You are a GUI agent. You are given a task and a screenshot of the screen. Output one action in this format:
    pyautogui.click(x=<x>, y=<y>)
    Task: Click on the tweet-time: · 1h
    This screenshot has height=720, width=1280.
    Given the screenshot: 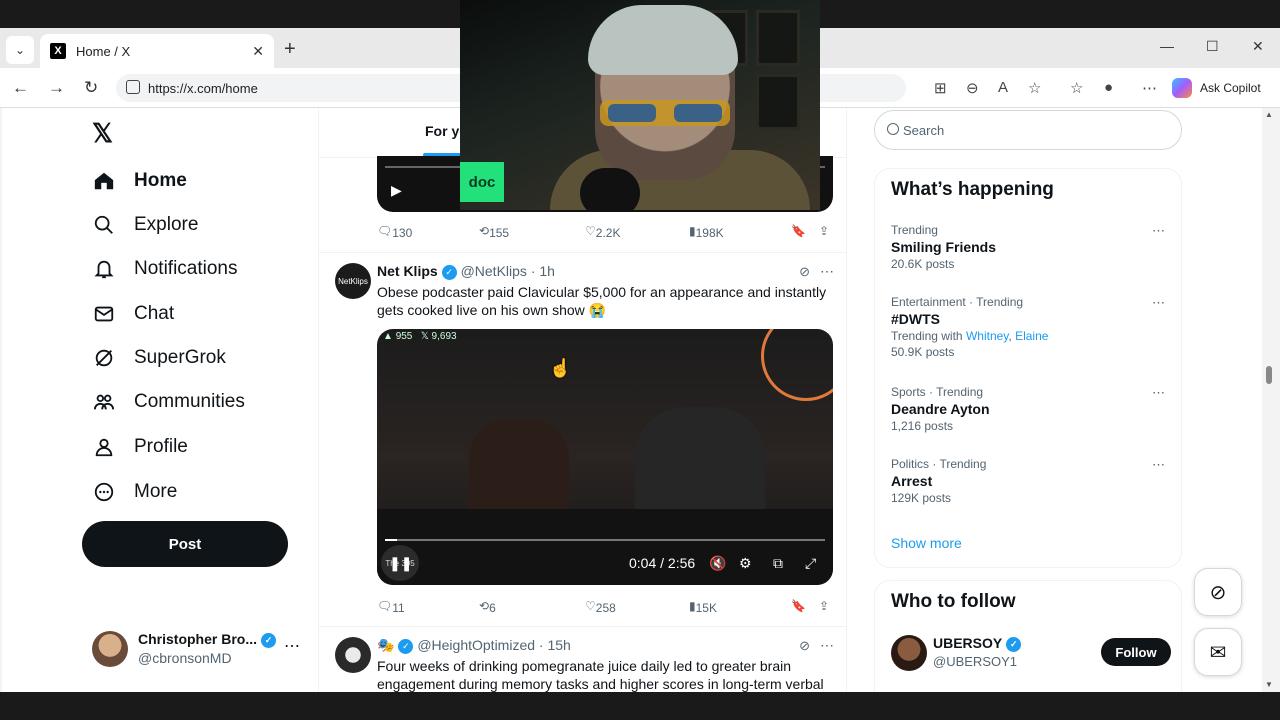 What is the action you would take?
    pyautogui.click(x=543, y=271)
    